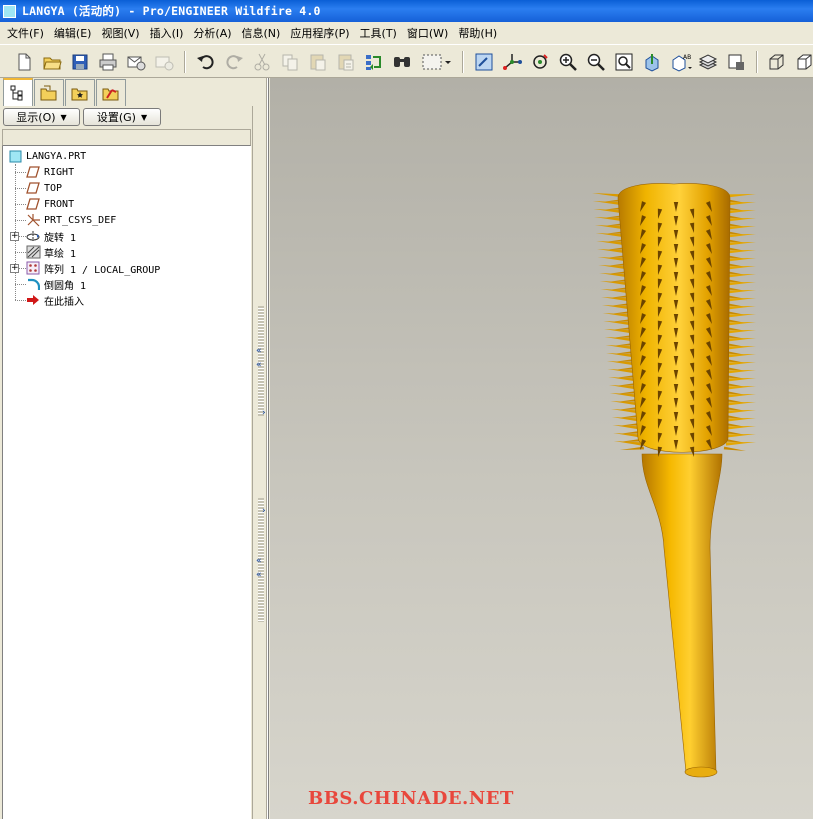 This screenshot has height=819, width=813. I want to click on tree-item-label: 倒圆角 1, so click(65, 286).